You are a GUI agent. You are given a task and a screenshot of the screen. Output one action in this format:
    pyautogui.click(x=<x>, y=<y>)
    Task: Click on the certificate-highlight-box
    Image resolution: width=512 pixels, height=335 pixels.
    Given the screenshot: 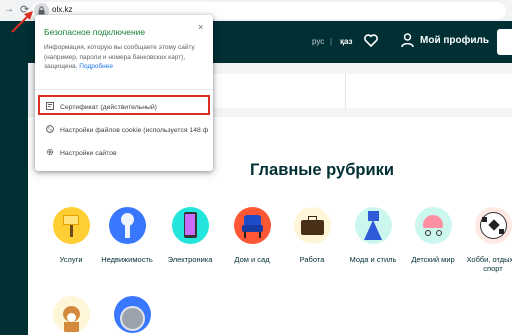 What is the action you would take?
    pyautogui.click(x=124, y=105)
    